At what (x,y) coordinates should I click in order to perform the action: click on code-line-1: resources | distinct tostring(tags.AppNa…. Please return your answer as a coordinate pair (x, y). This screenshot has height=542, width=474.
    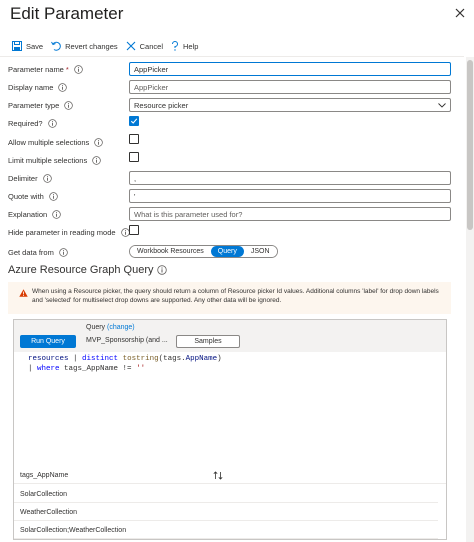
    Looking at the image, I should click on (237, 359).